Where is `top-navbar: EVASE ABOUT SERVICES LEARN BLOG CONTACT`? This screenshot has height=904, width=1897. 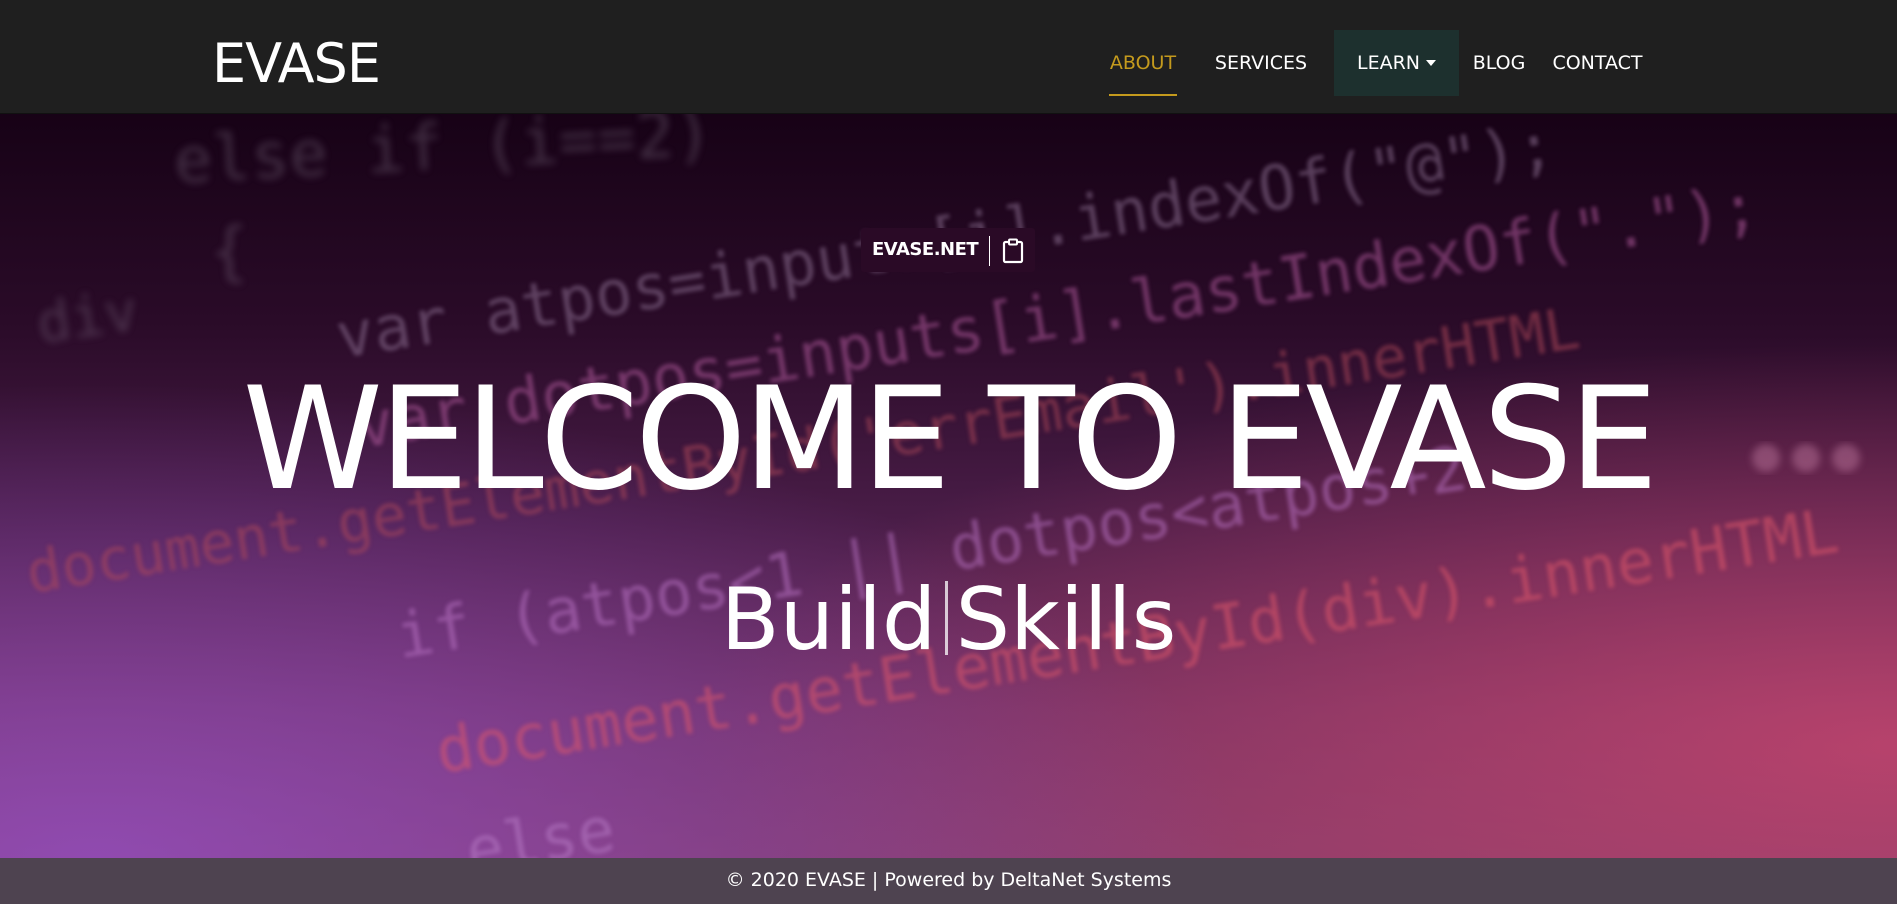 top-navbar: EVASE ABOUT SERVICES LEARN BLOG CONTACT is located at coordinates (948, 57).